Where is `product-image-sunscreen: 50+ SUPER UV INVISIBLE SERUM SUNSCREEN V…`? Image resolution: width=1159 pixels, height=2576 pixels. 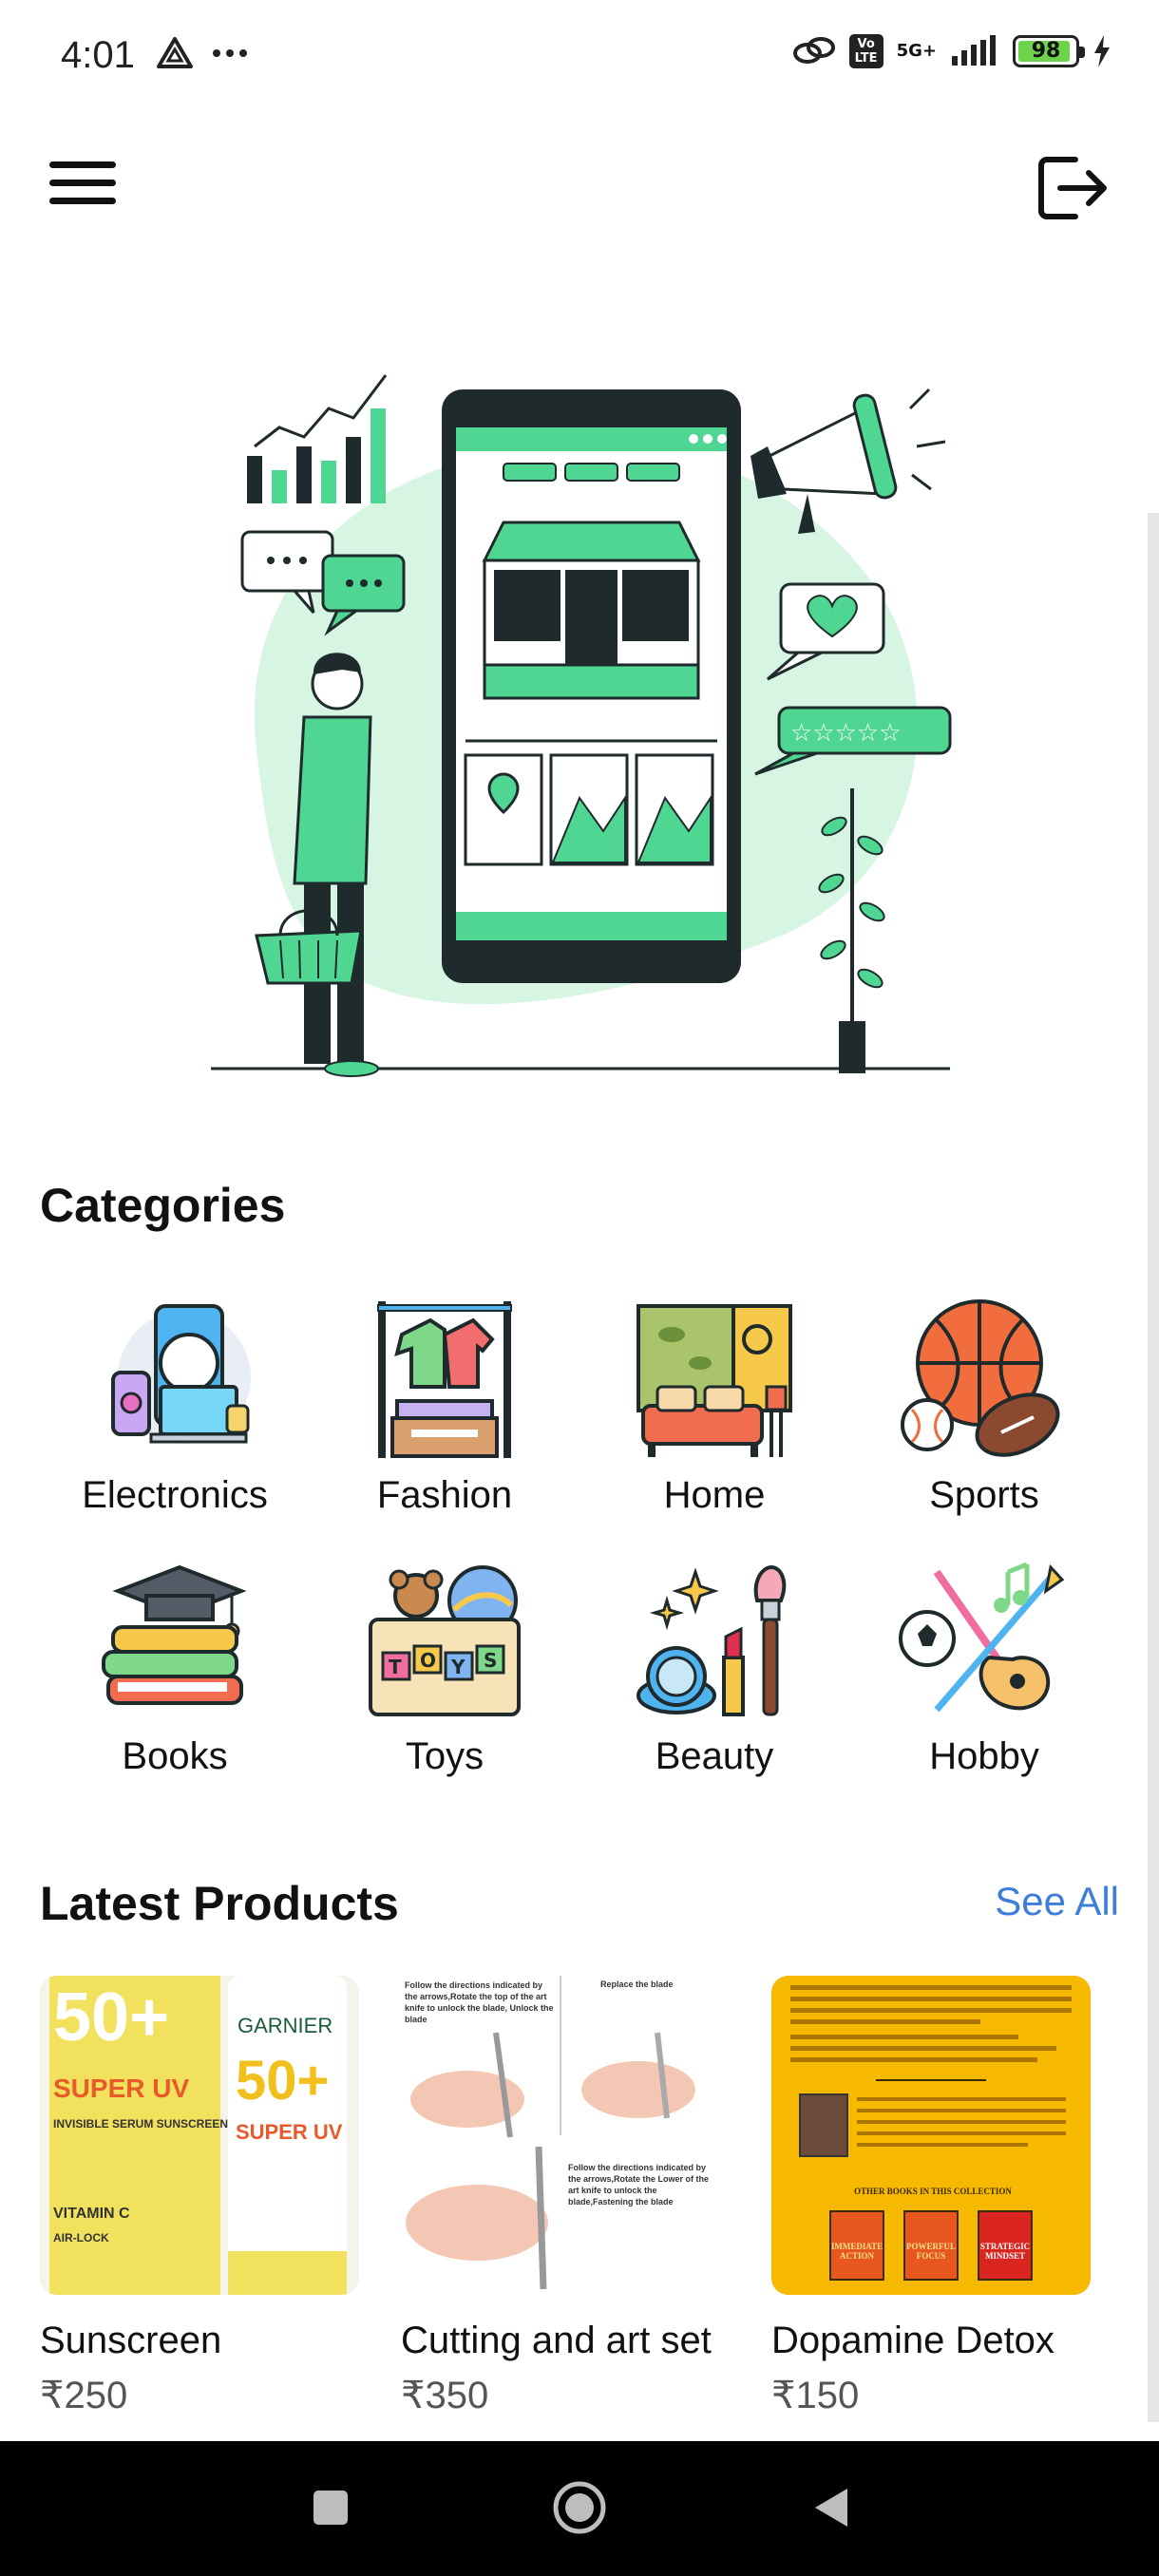
product-image-sunscreen: 50+ SUPER UV INVISIBLE SERUM SUNSCREEN V… is located at coordinates (199, 2135).